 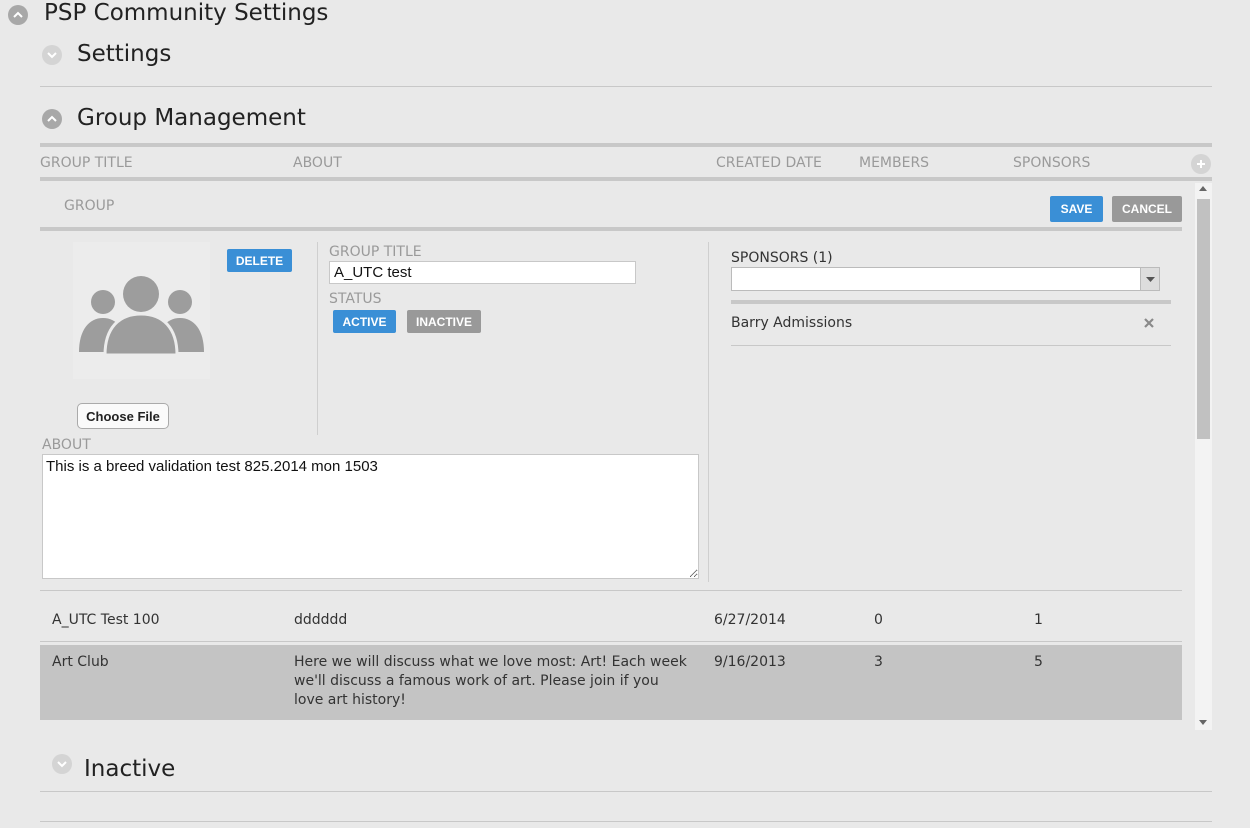 I want to click on editor-header-label: GROUP, so click(x=89, y=206).